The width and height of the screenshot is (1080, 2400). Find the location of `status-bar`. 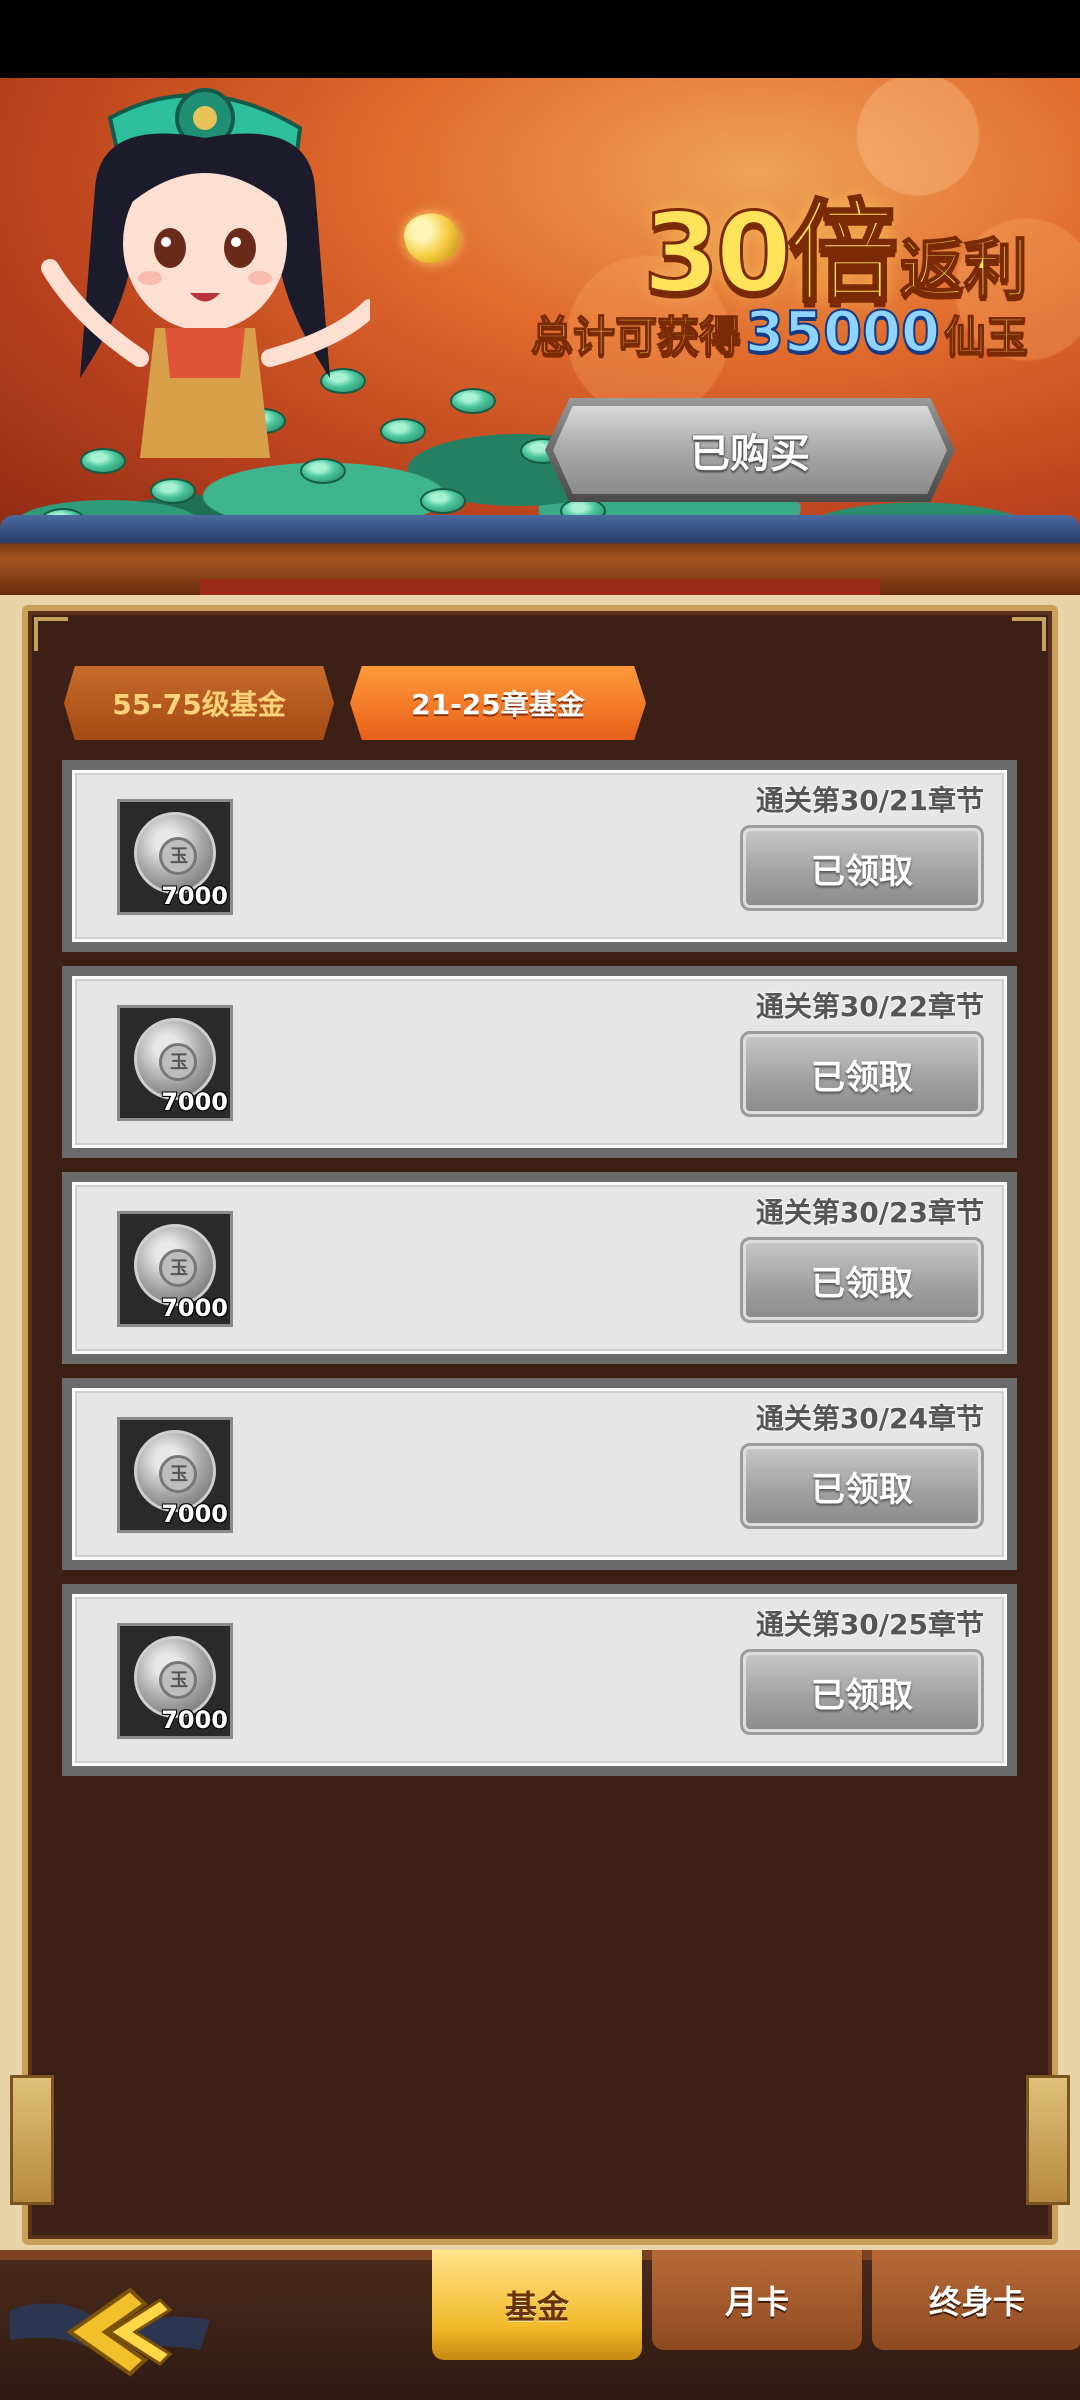

status-bar is located at coordinates (540, 39).